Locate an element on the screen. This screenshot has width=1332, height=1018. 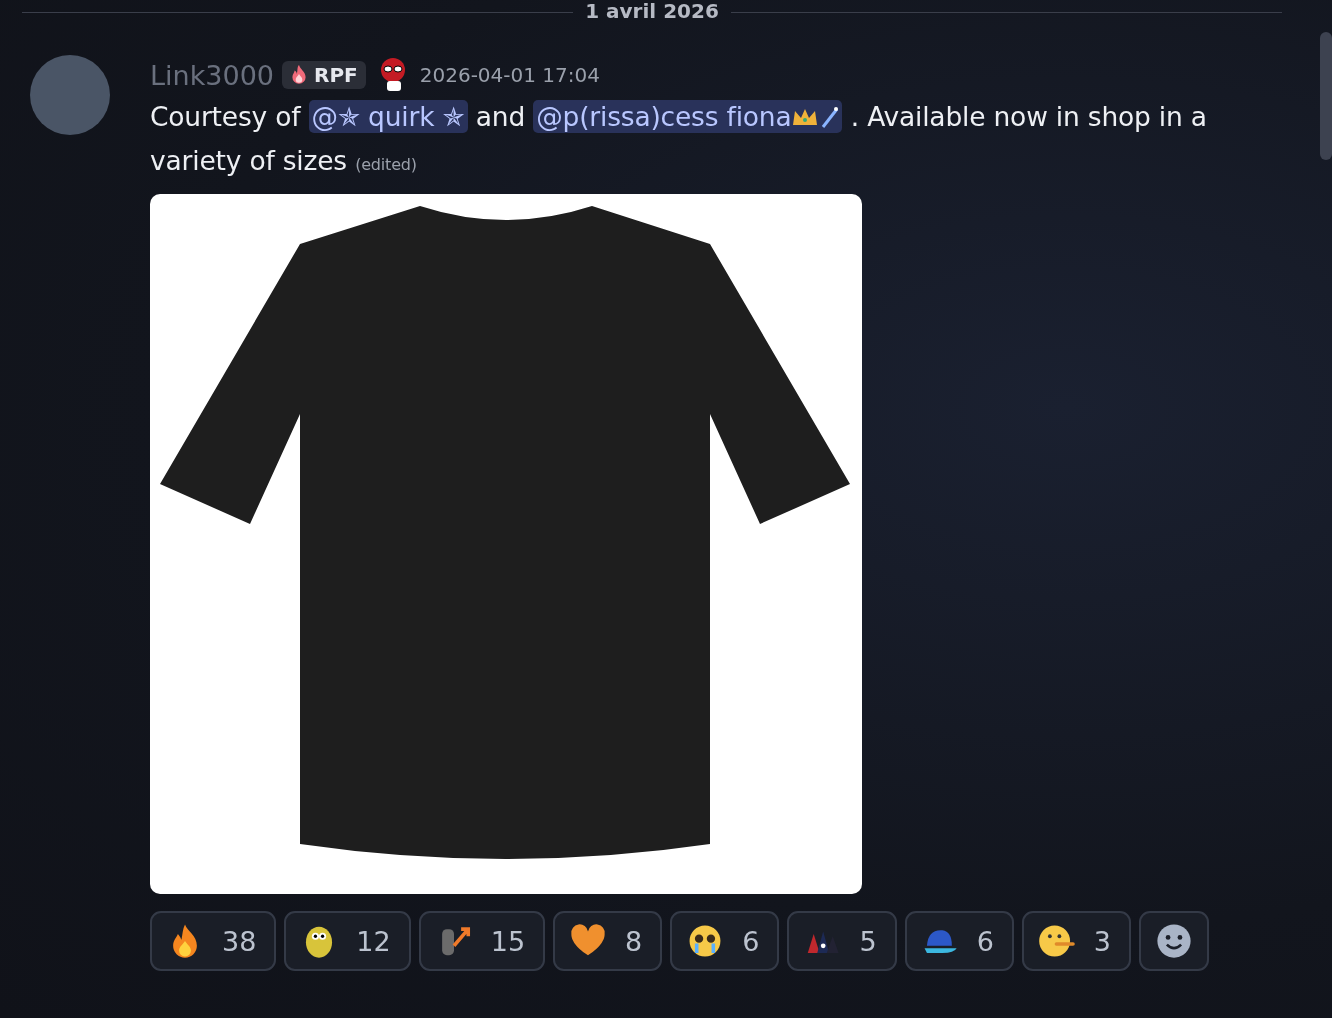
date-divider: 1 avril 2026 is located at coordinates (652, 11).